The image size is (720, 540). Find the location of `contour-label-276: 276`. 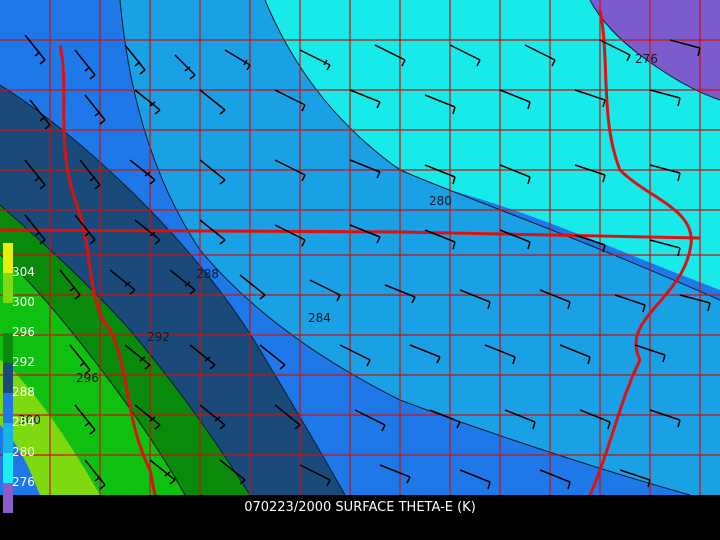

contour-label-276: 276 is located at coordinates (646, 59).